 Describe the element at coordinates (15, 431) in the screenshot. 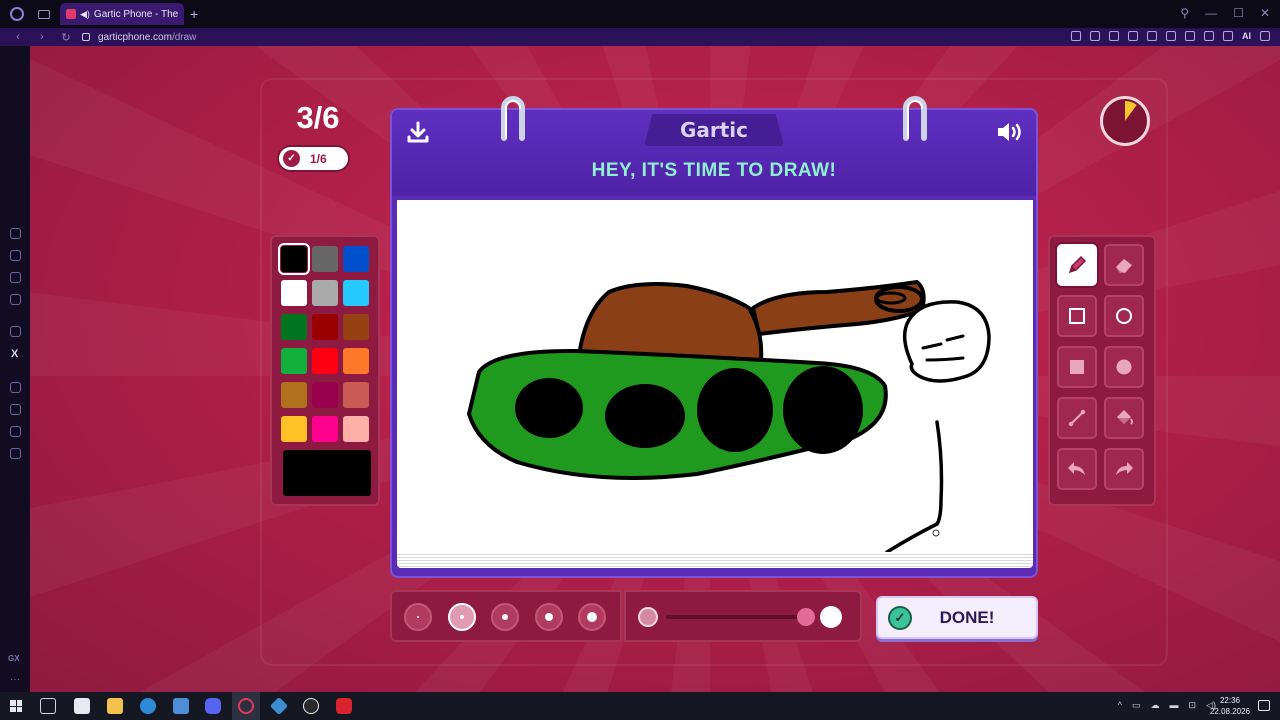

I see `extensions-sidebar-icon` at that location.